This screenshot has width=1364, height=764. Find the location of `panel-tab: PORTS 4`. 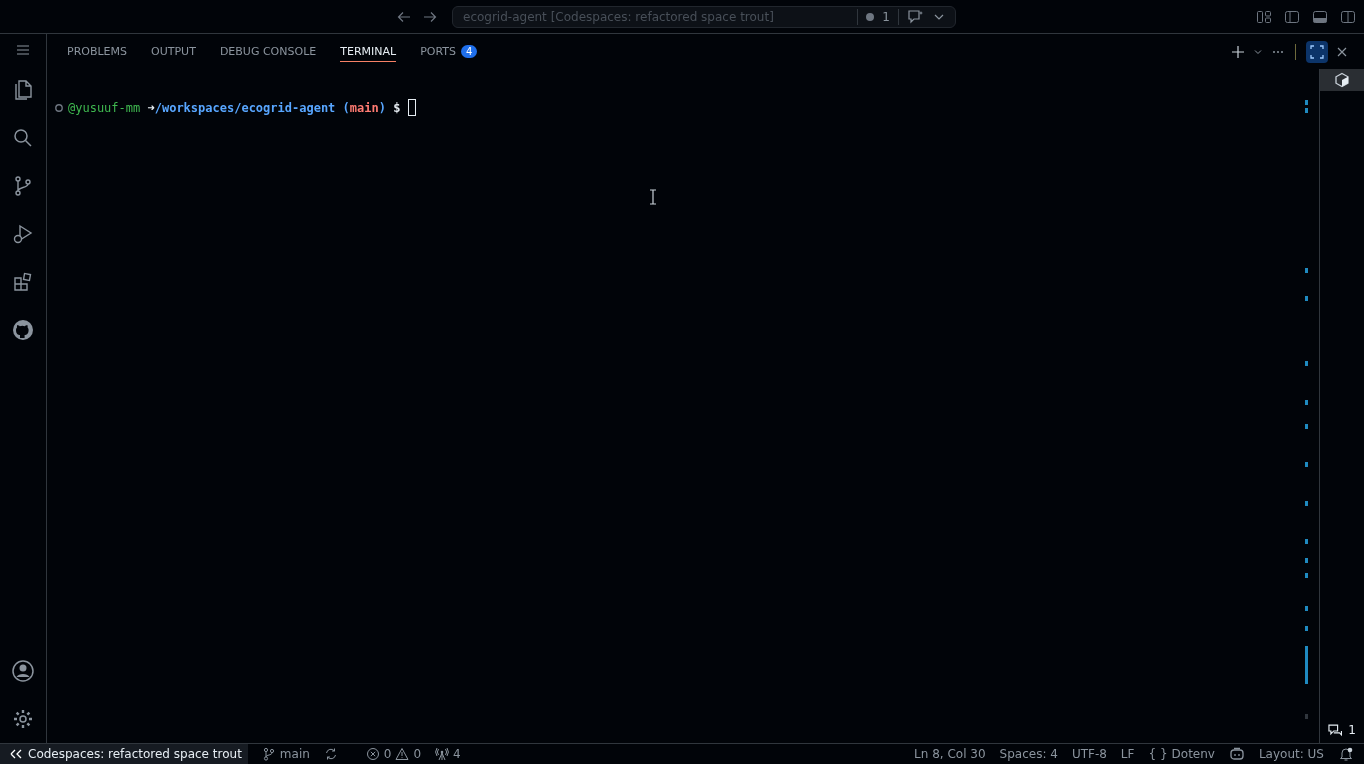

panel-tab: PORTS 4 is located at coordinates (449, 51).